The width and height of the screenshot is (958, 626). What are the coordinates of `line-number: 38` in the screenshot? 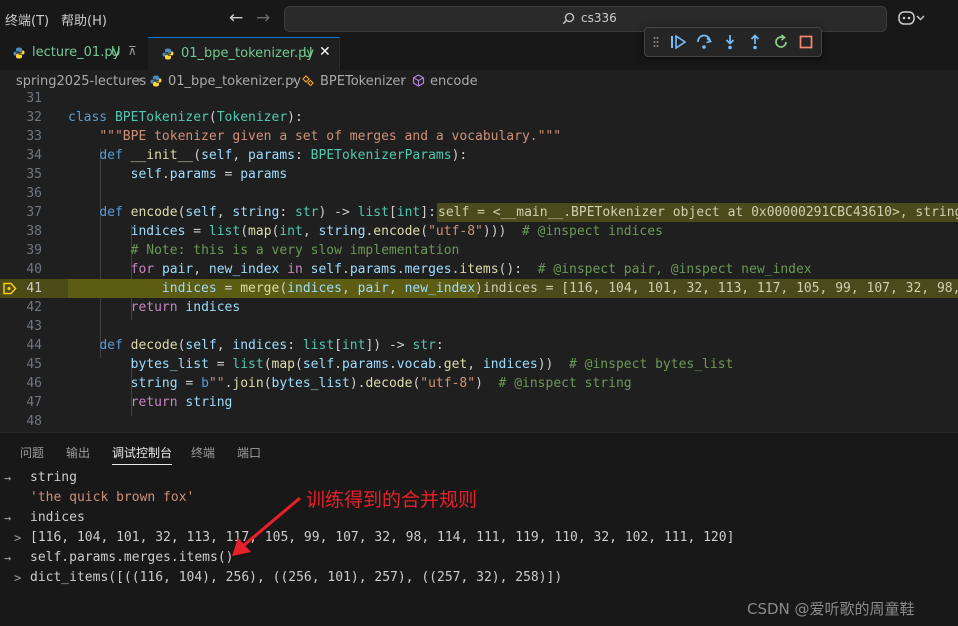 It's located at (34, 231).